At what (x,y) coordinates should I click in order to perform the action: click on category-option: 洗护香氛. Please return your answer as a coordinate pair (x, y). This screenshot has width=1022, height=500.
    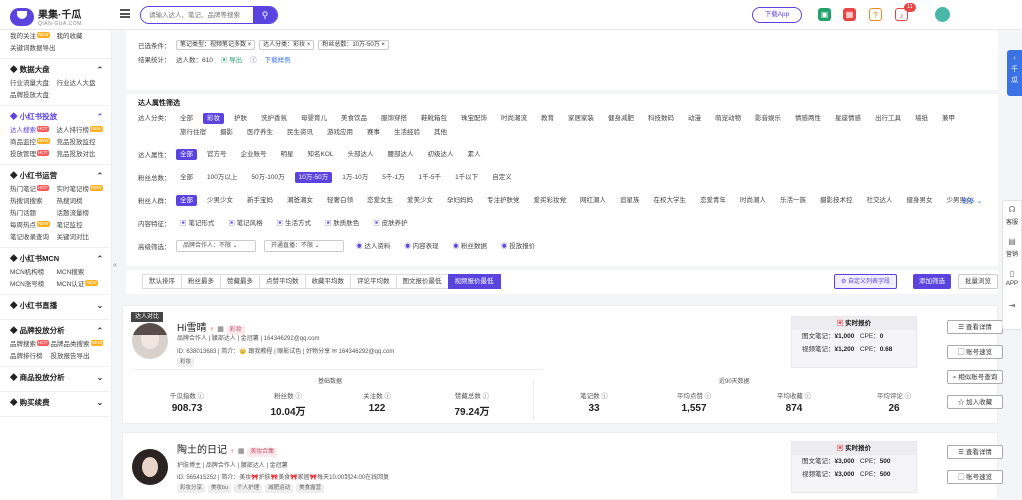
    Looking at the image, I should click on (274, 118).